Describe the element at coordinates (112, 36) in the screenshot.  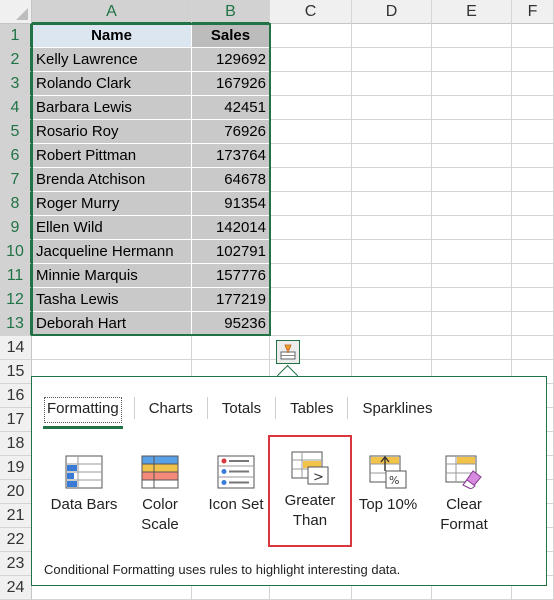
I see `name-header-cell: Name` at that location.